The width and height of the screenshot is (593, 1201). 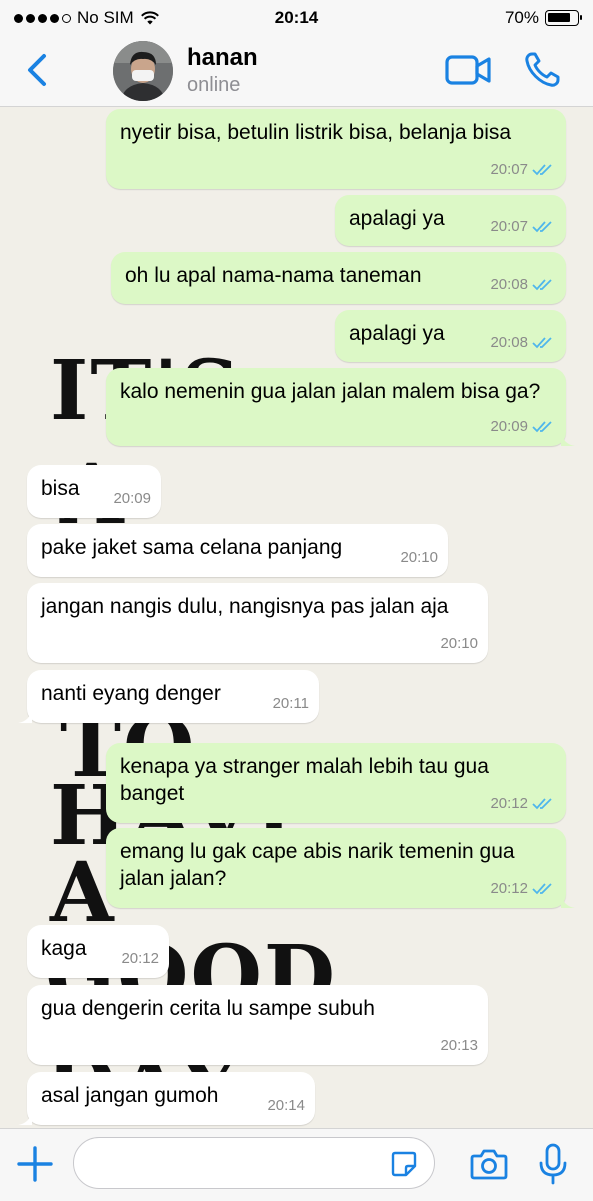 I want to click on status-bar: No SIM 20:14 70%, so click(x=296, y=18).